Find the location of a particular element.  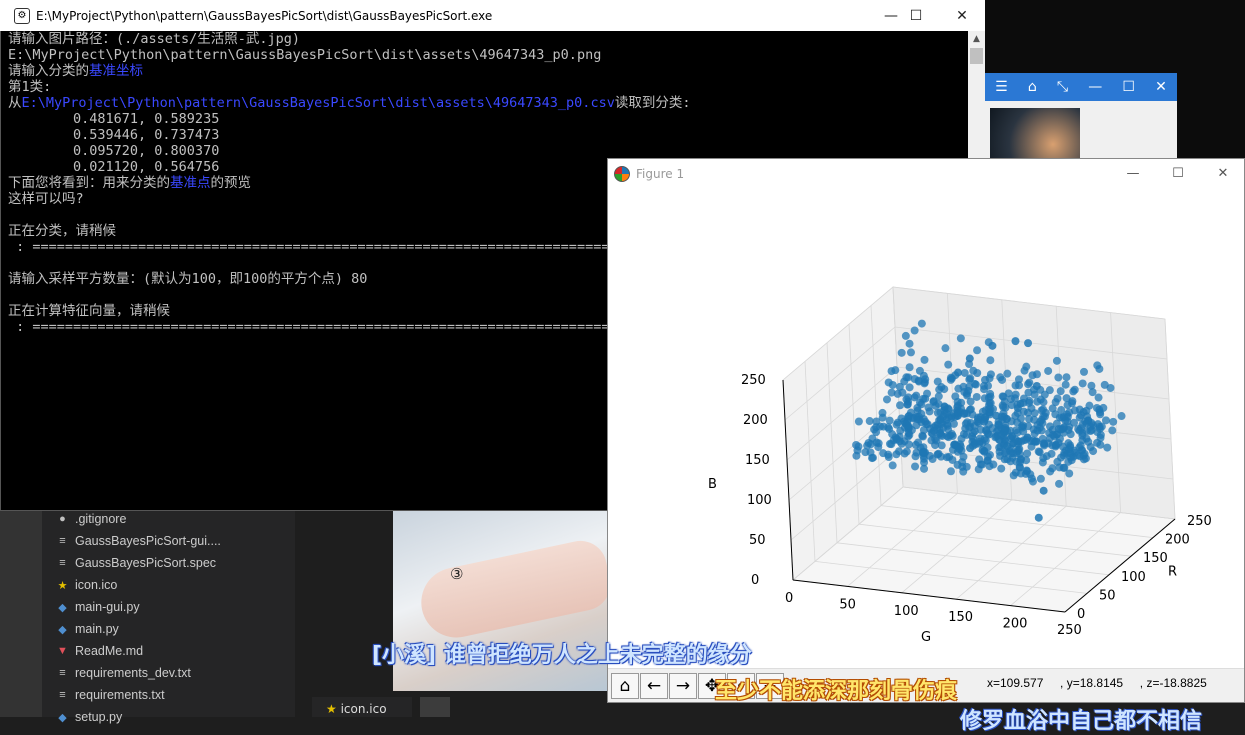

python-exe-icon: ⚙ is located at coordinates (22, 15).